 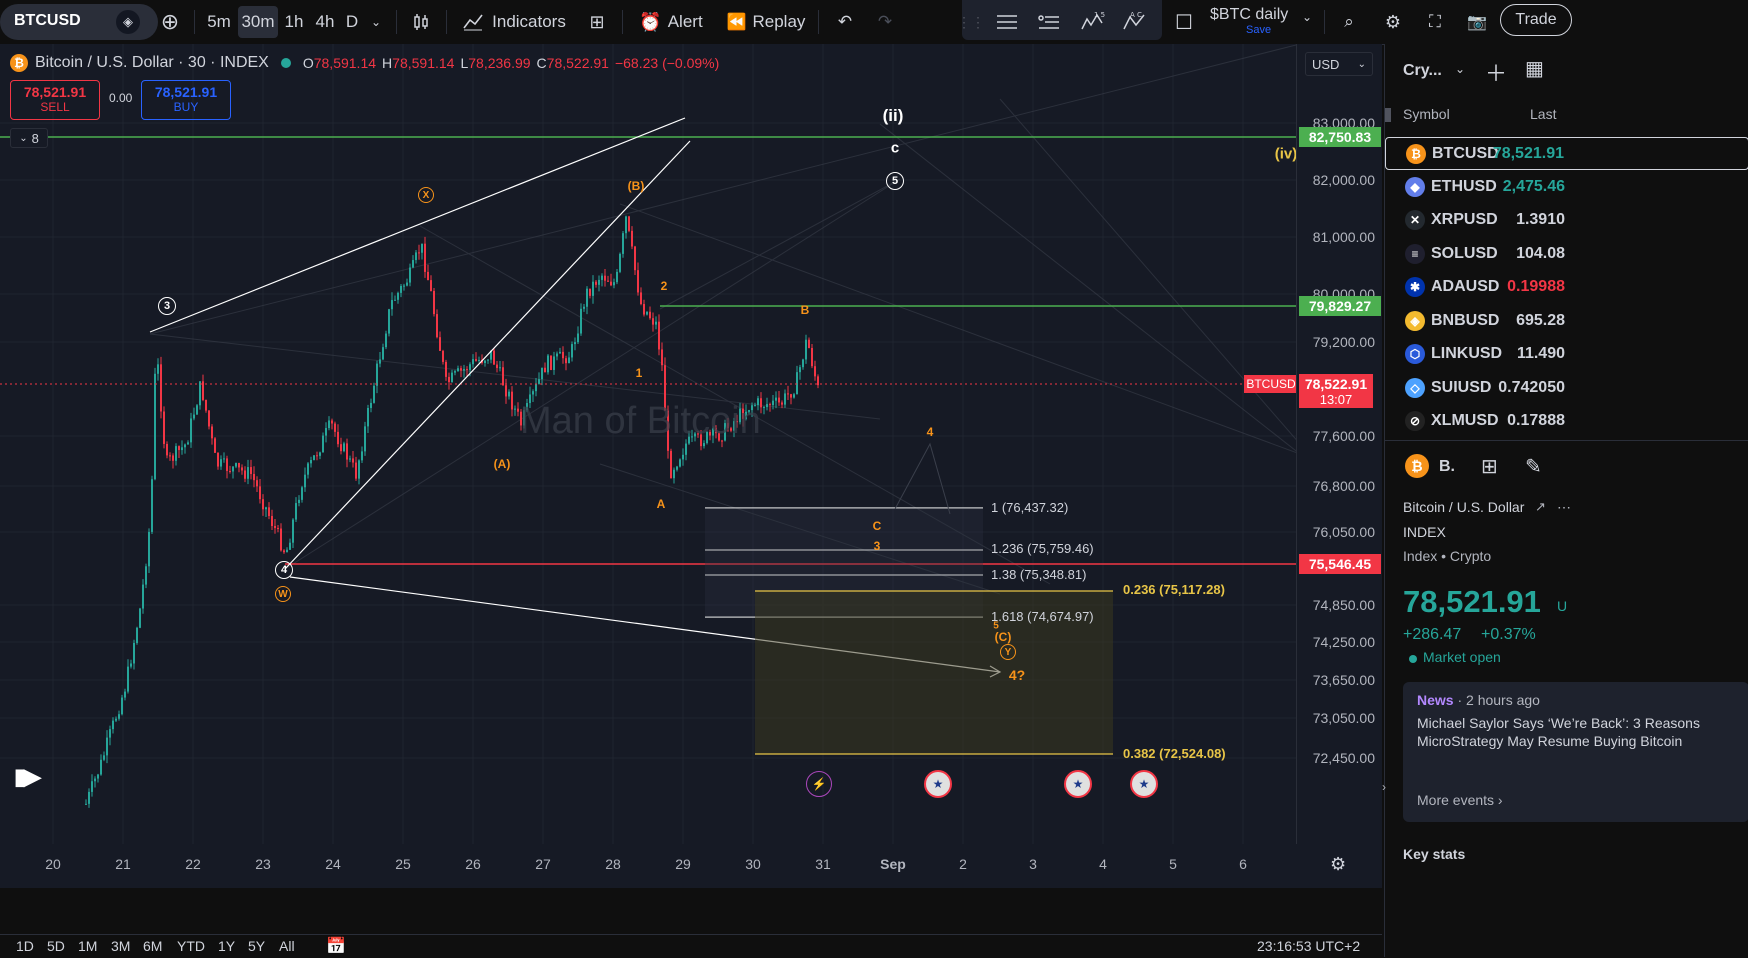 What do you see at coordinates (186, 100) in the screenshot?
I see `buy-button: 78,521.91 BUY` at bounding box center [186, 100].